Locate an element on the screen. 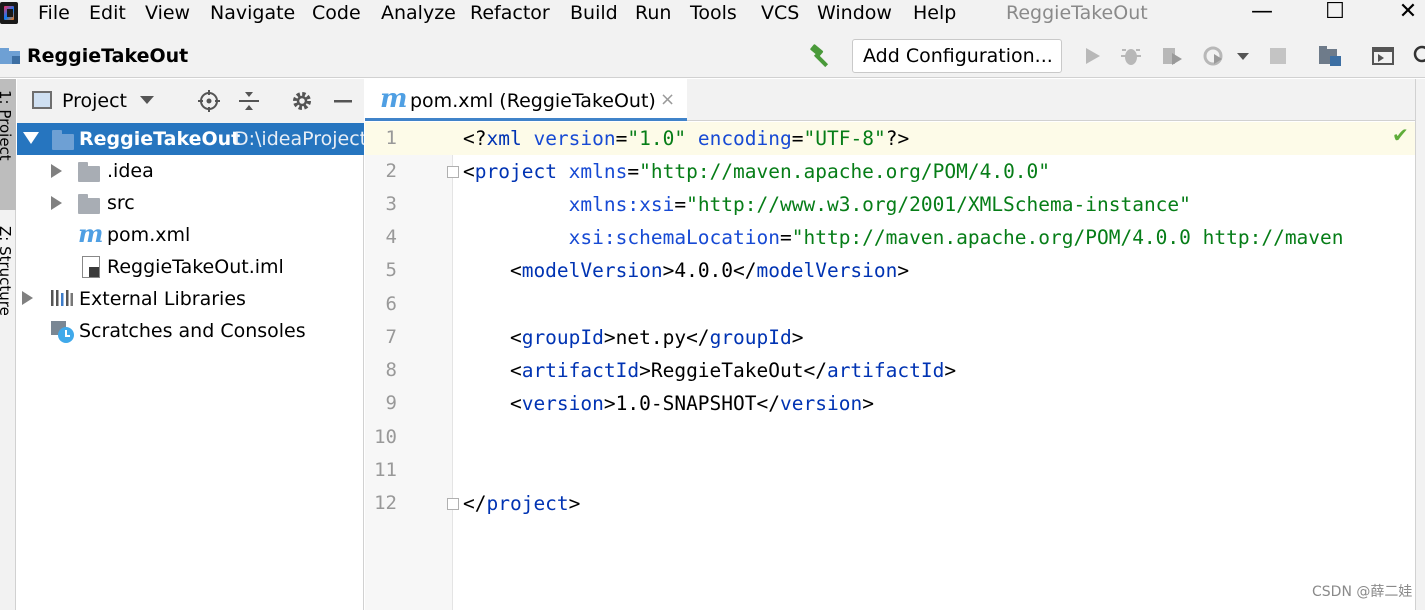  line-number: 5 is located at coordinates (391, 270).